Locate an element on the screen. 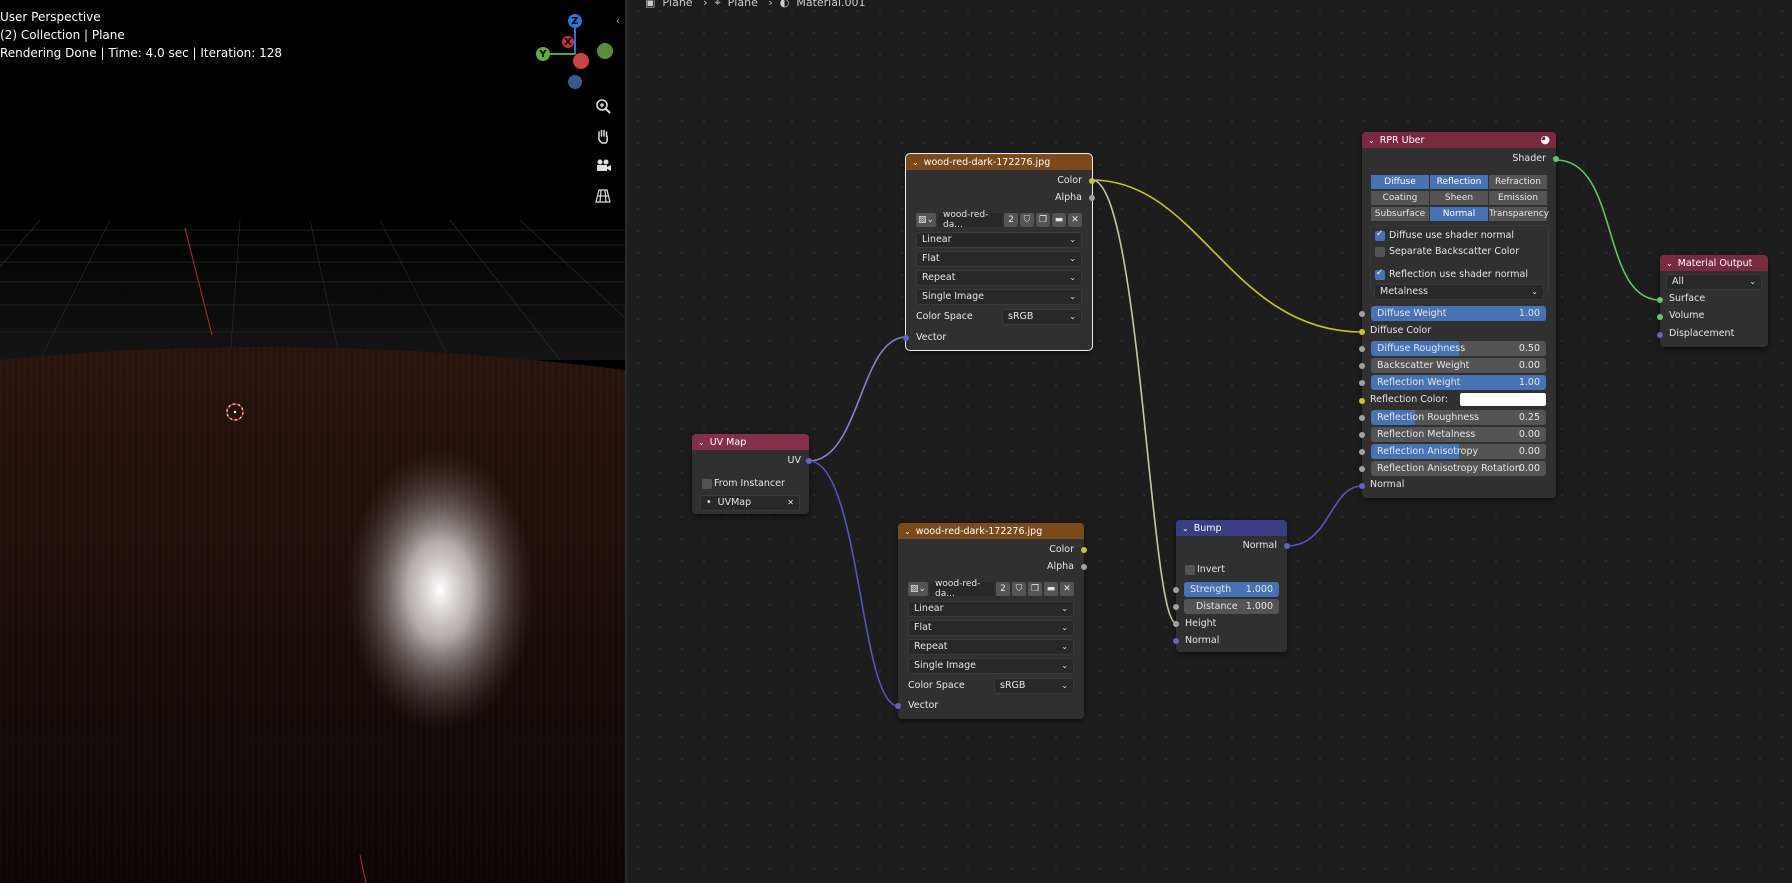  from-instancer-checkbox is located at coordinates (707, 484).